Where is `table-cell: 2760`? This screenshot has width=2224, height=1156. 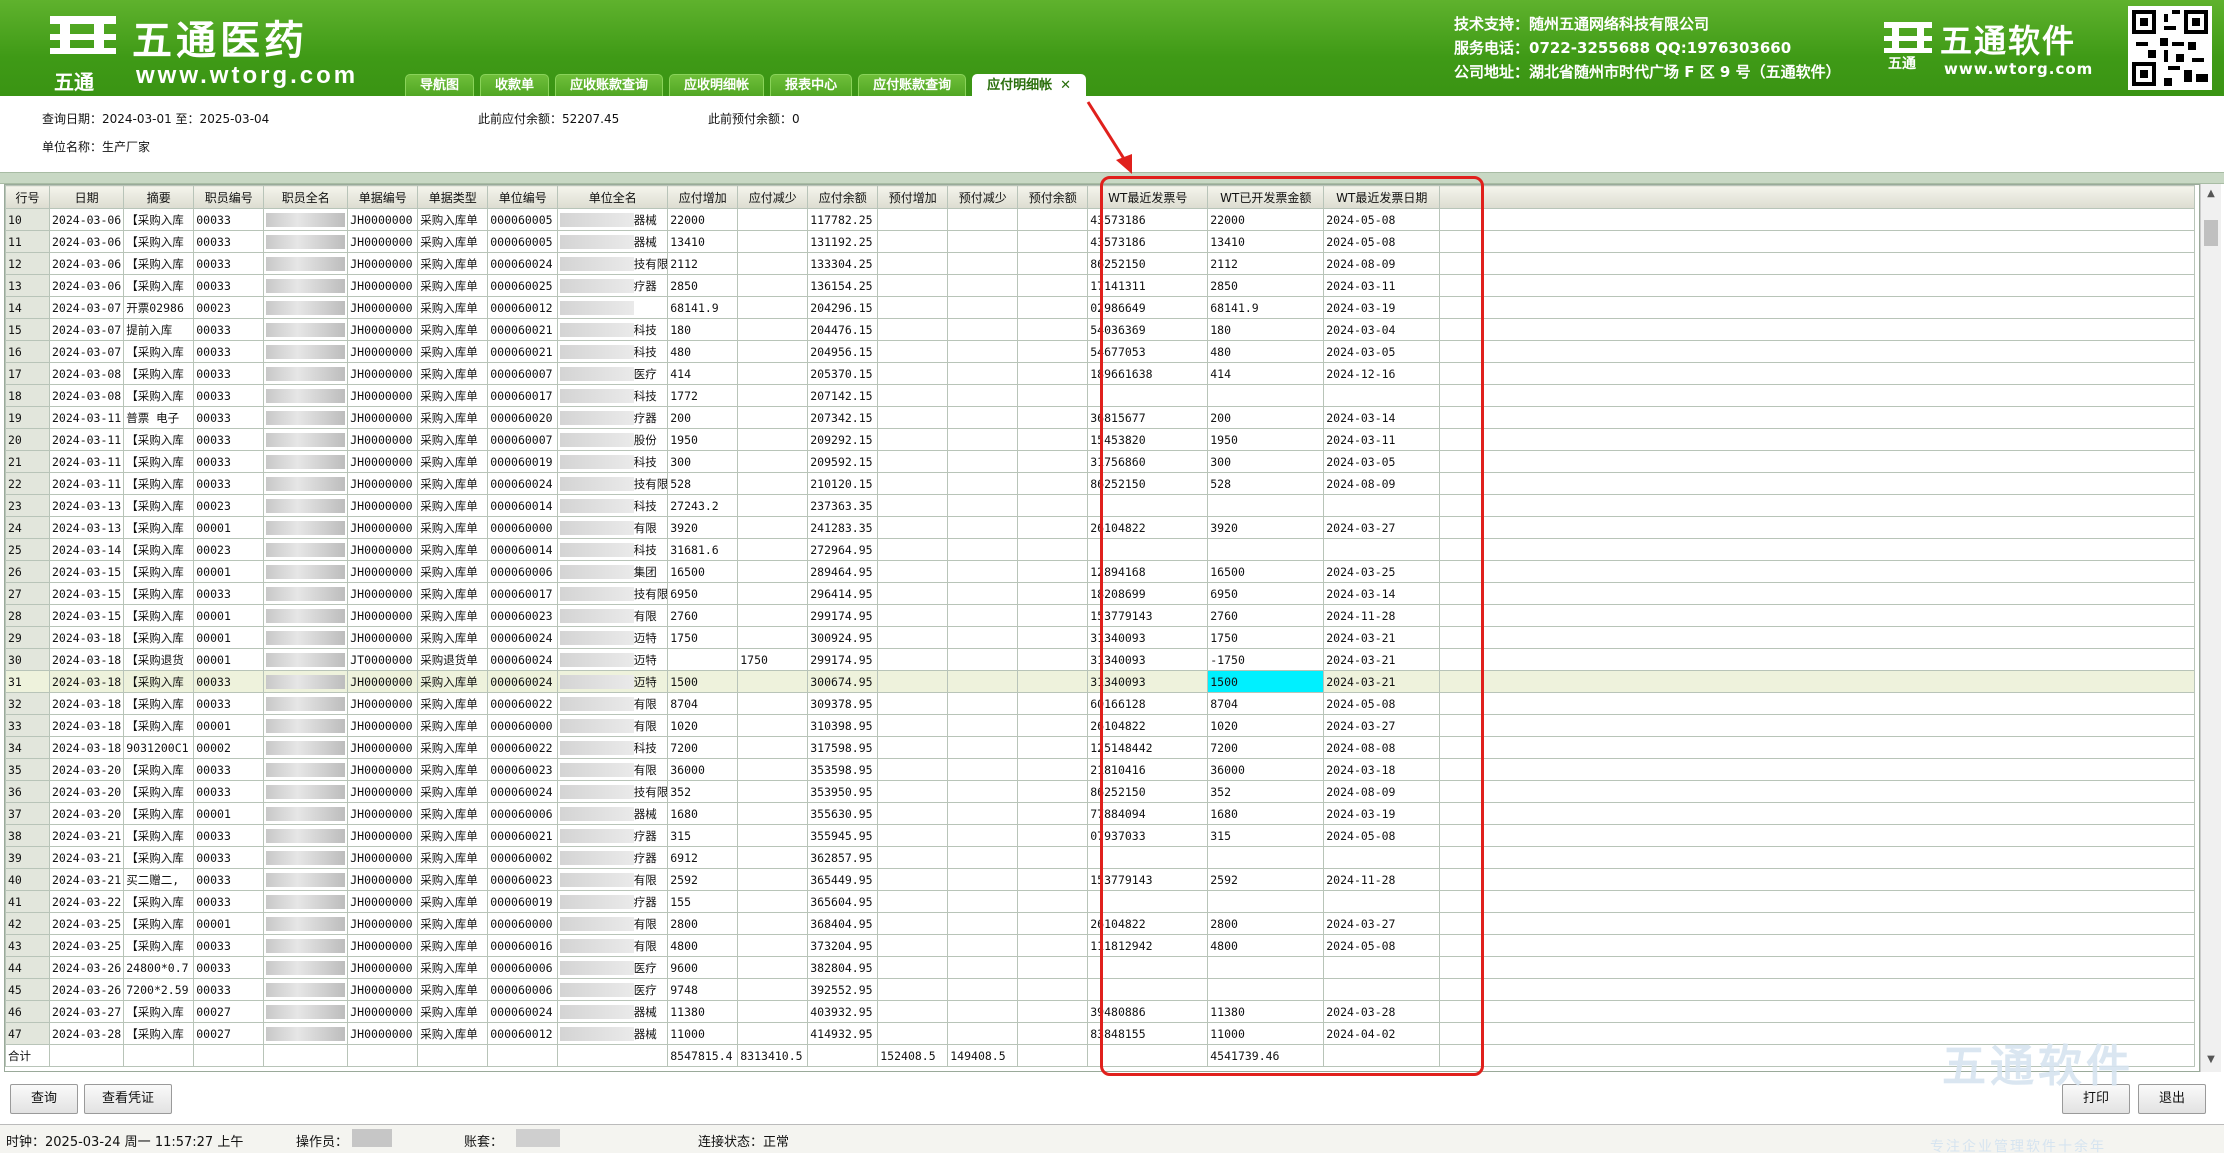
table-cell: 2760 is located at coordinates (703, 615).